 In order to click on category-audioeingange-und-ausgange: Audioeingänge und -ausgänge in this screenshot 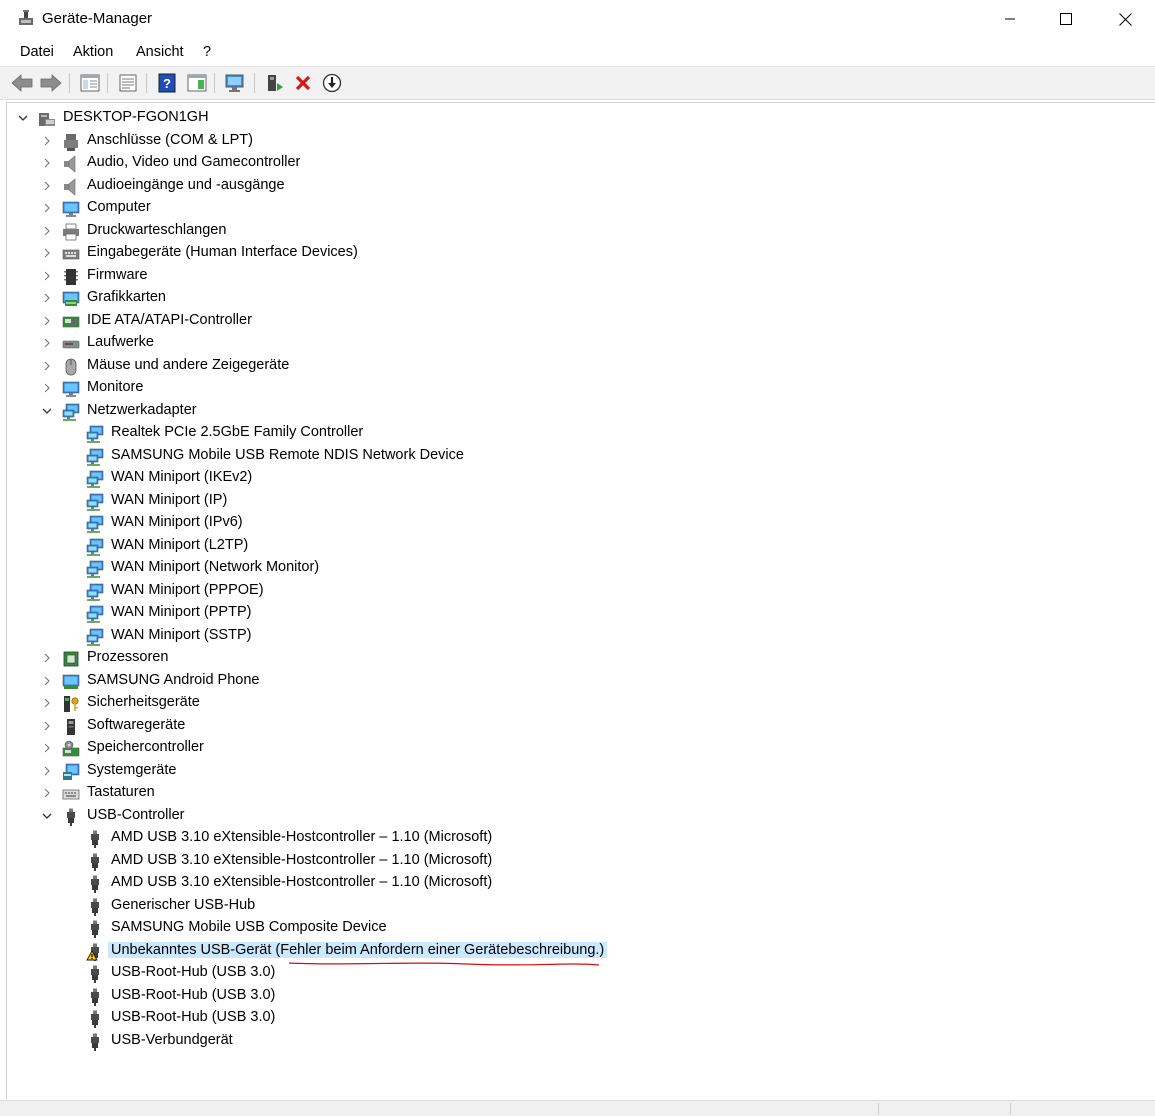, I will do `click(577, 186)`.